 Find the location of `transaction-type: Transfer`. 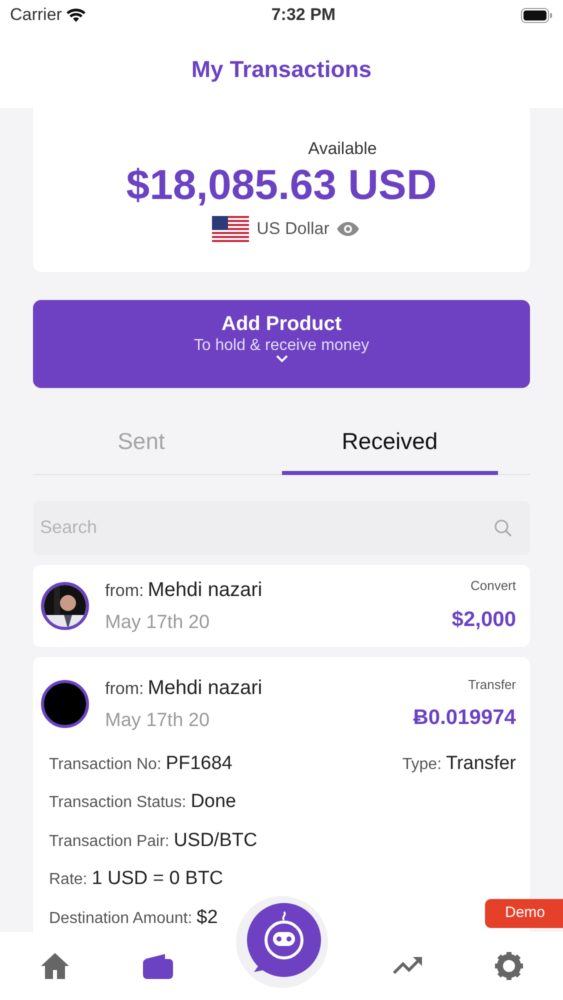

transaction-type: Transfer is located at coordinates (492, 685).